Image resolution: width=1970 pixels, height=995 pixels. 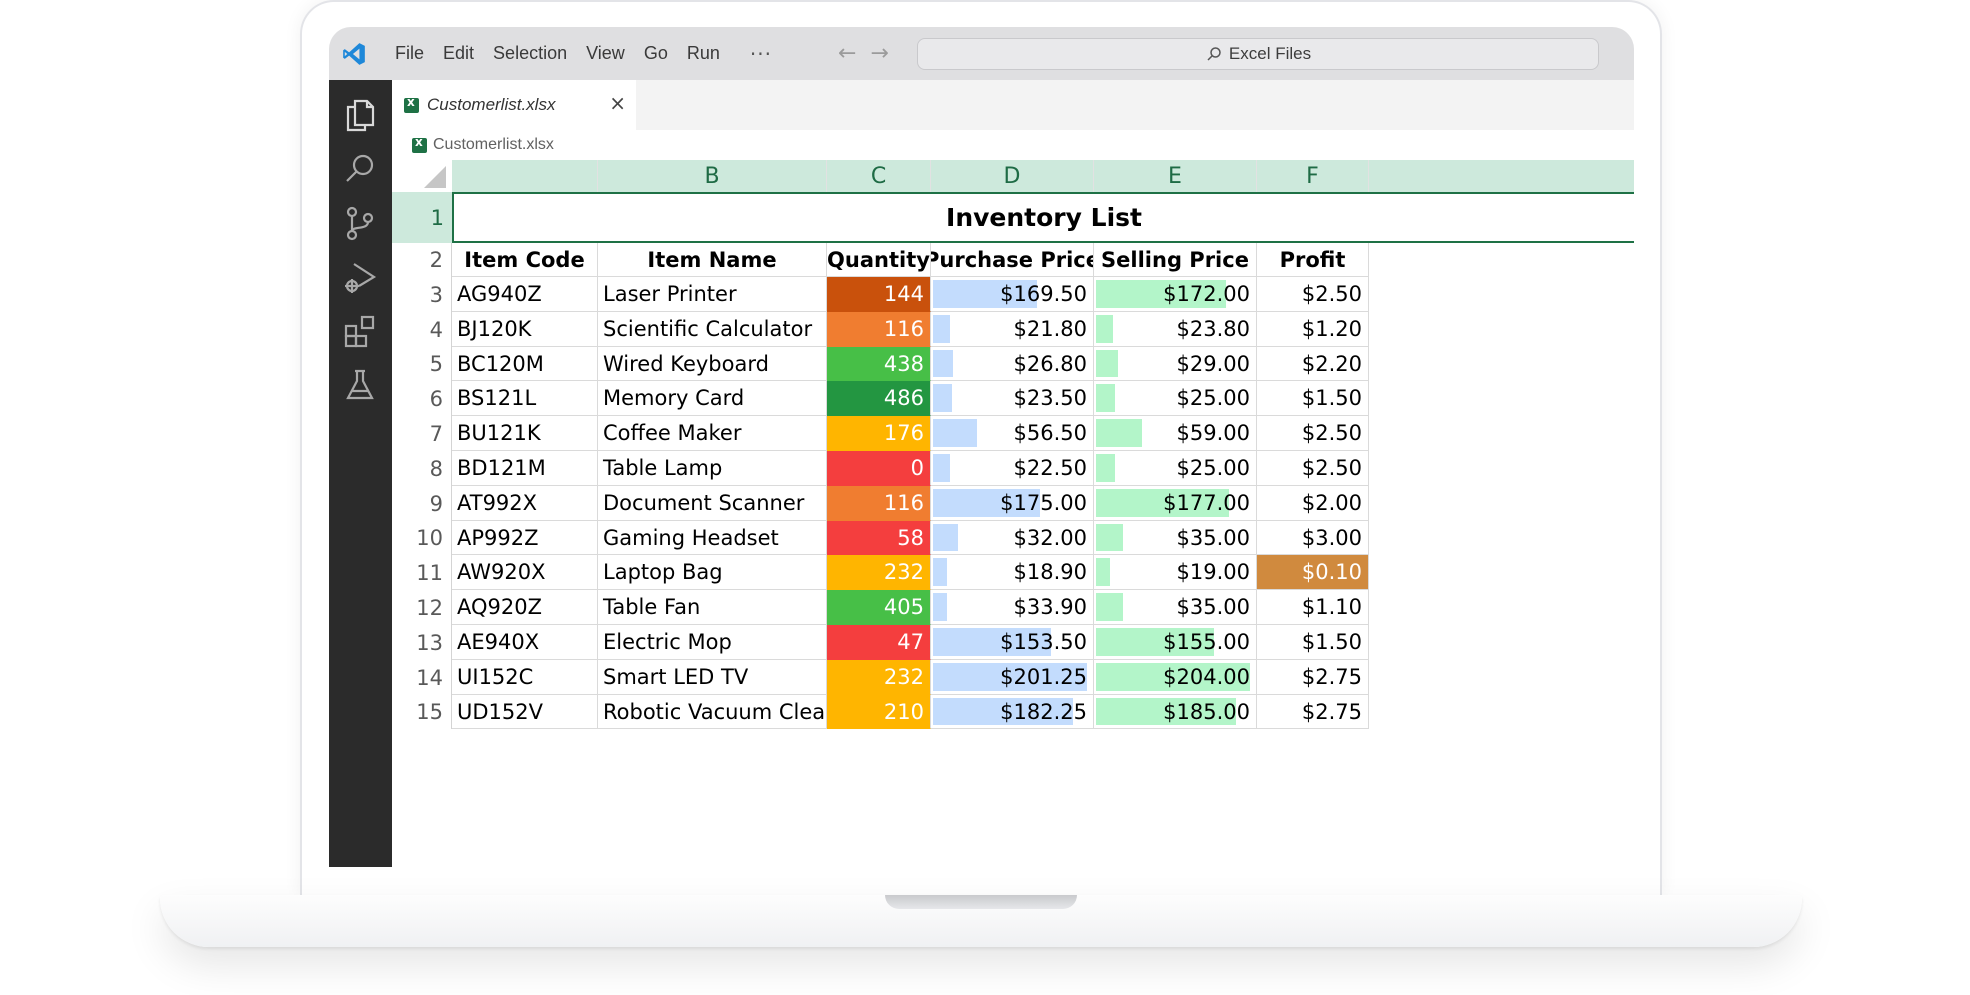 I want to click on column-header-b: B, so click(x=712, y=176).